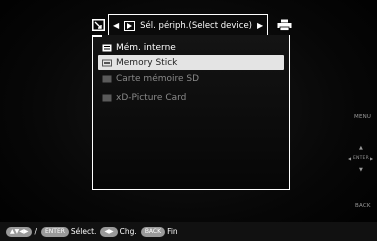  I want to click on hint-select: Sélect., so click(83, 231).